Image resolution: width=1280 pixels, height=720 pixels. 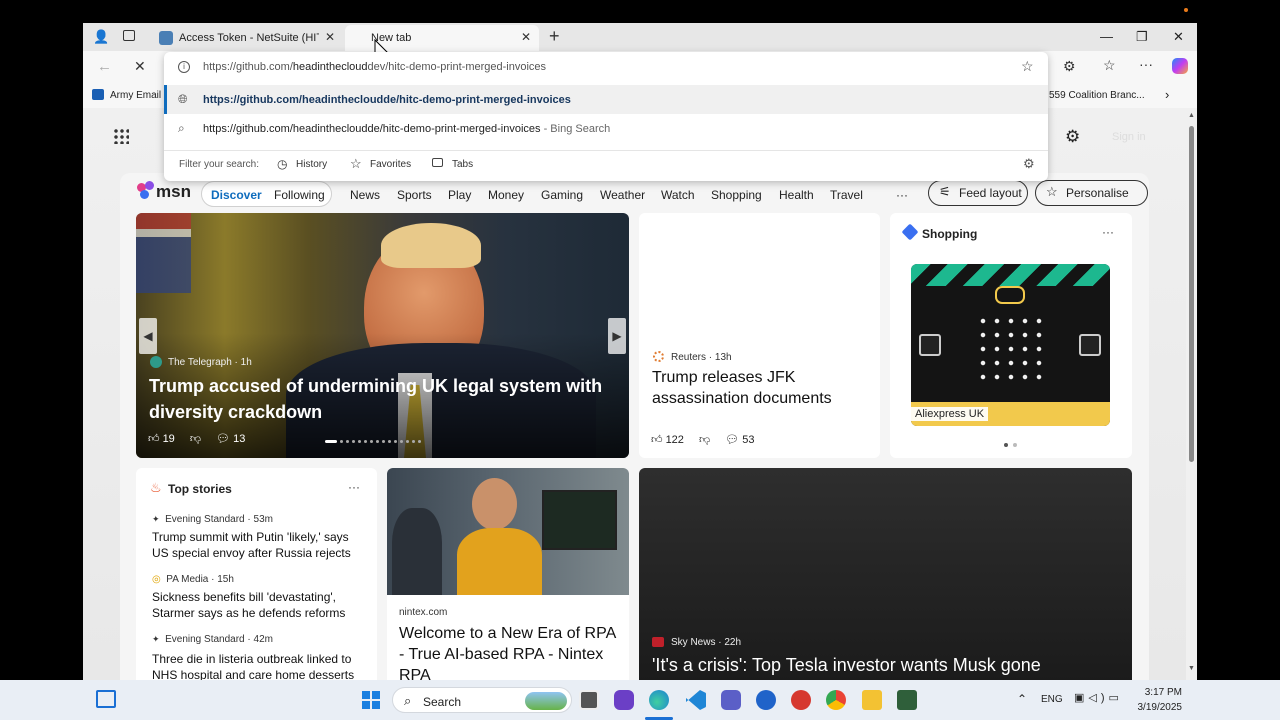 What do you see at coordinates (299, 195) in the screenshot?
I see `nav-following: Following` at bounding box center [299, 195].